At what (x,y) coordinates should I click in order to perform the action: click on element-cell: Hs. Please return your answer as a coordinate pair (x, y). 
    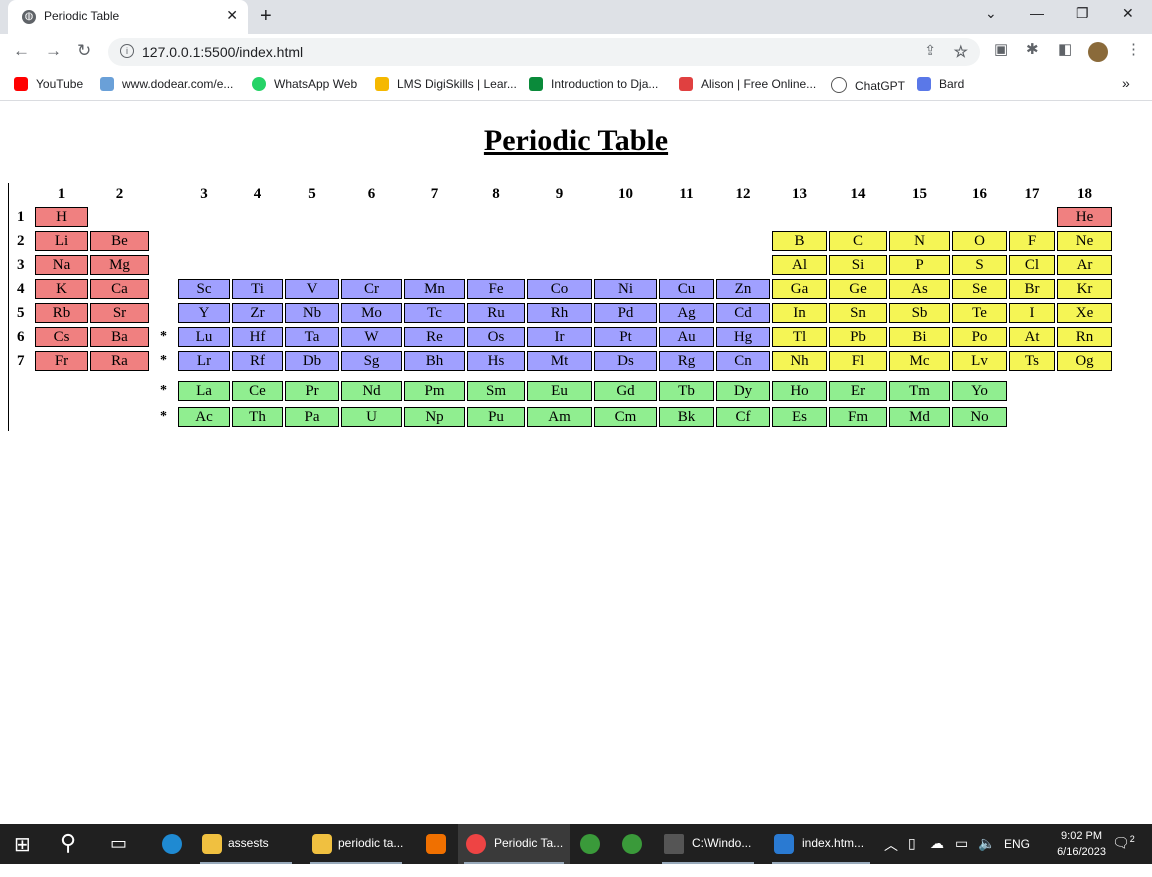
    Looking at the image, I should click on (496, 361).